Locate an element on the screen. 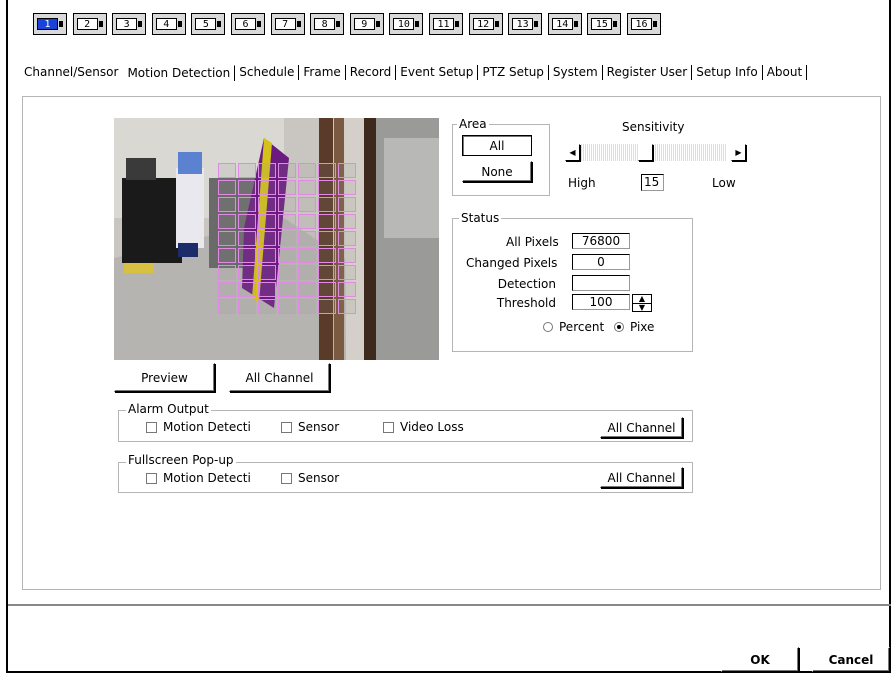 Image resolution: width=893 pixels, height=675 pixels. alarm-all-channel-button: All Channel is located at coordinates (641, 427).